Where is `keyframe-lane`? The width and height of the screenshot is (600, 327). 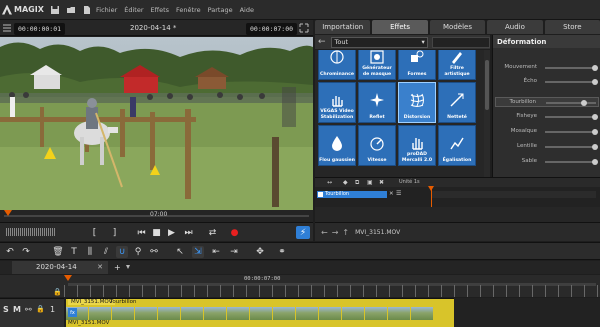 keyframe-lane is located at coordinates (513, 194).